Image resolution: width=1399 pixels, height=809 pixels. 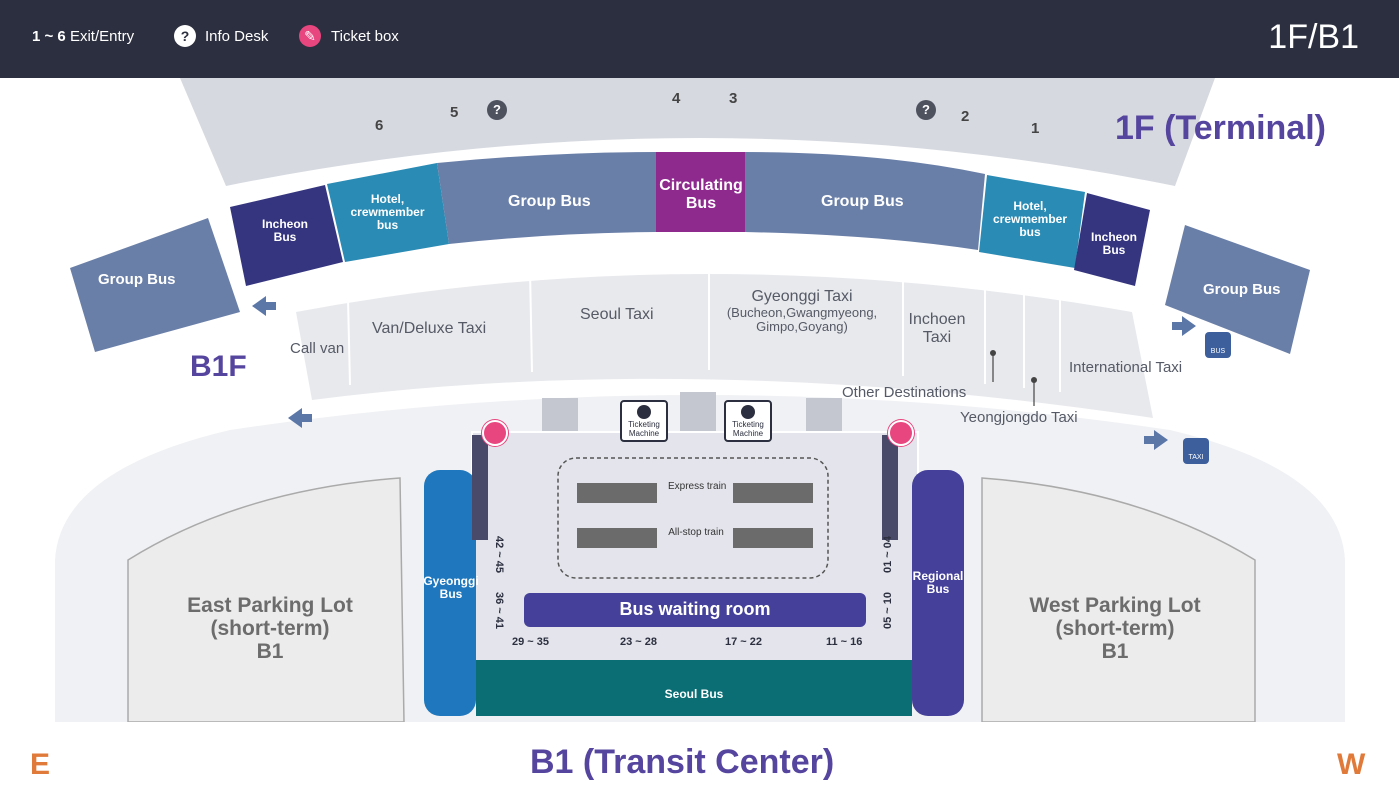 I want to click on ticketing-machine-right: Ticketing Machine, so click(x=748, y=421).